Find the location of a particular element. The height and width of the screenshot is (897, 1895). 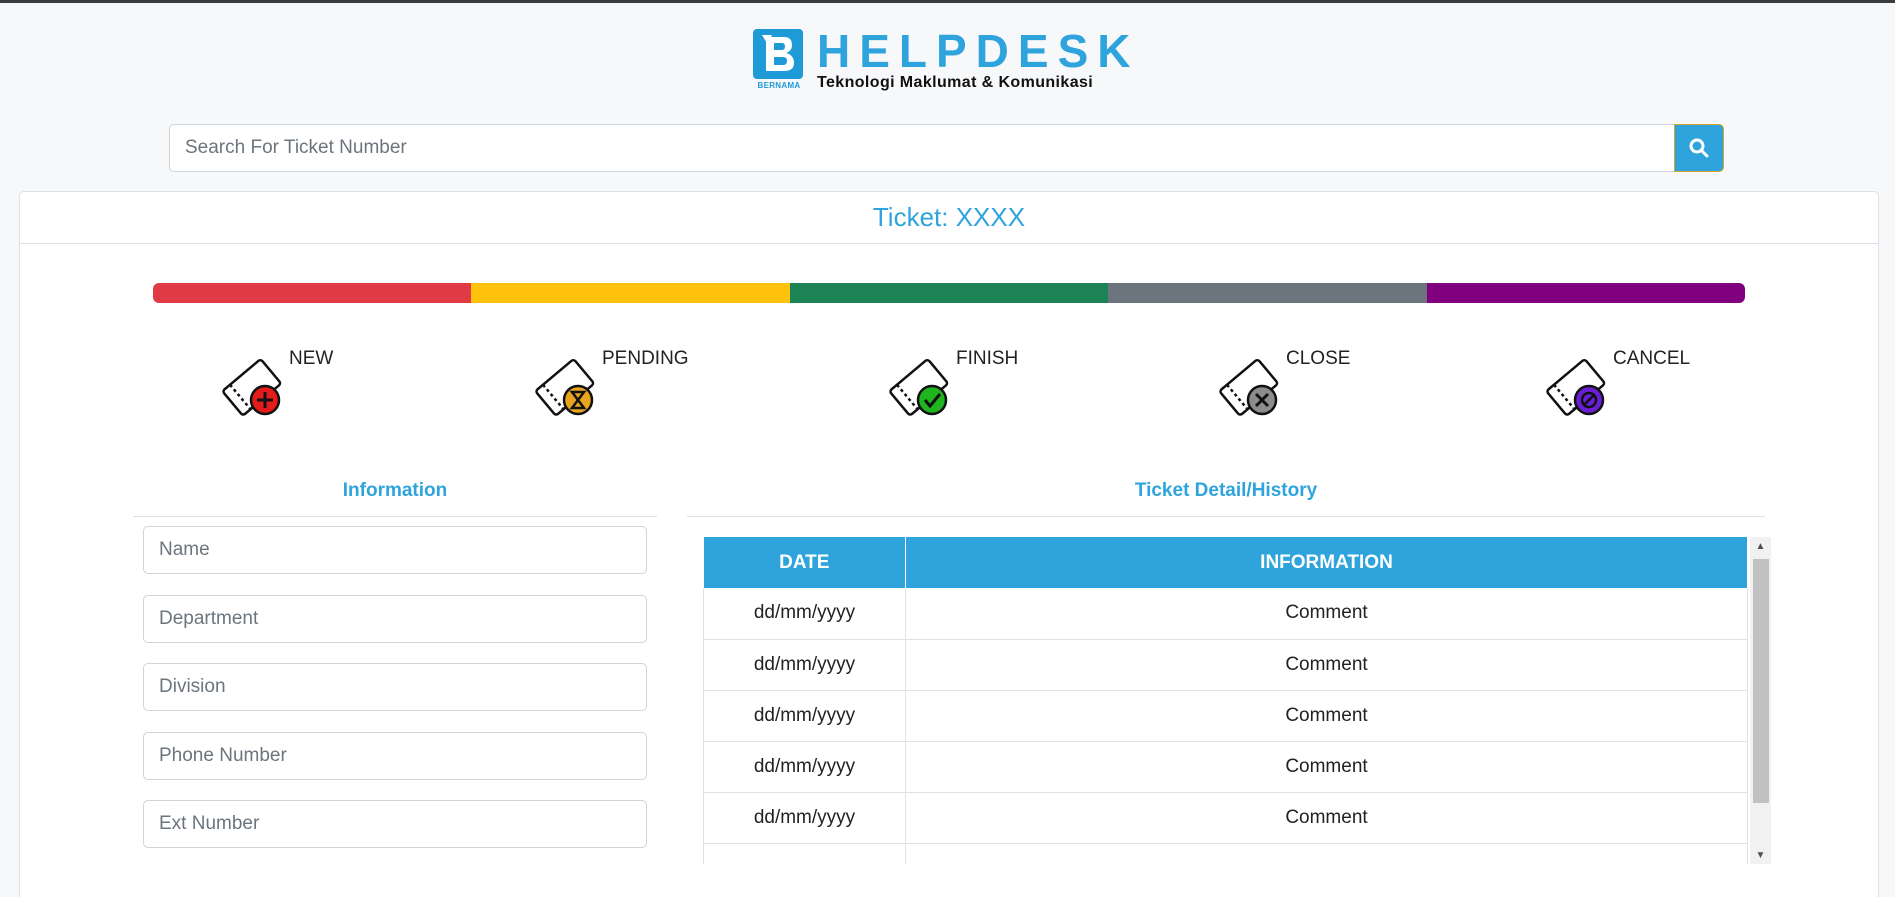

division-field is located at coordinates (395, 687).